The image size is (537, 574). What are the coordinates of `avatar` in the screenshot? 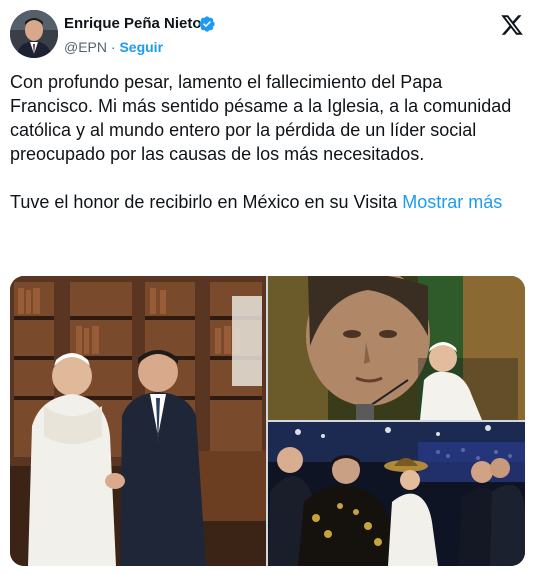 It's located at (34, 34).